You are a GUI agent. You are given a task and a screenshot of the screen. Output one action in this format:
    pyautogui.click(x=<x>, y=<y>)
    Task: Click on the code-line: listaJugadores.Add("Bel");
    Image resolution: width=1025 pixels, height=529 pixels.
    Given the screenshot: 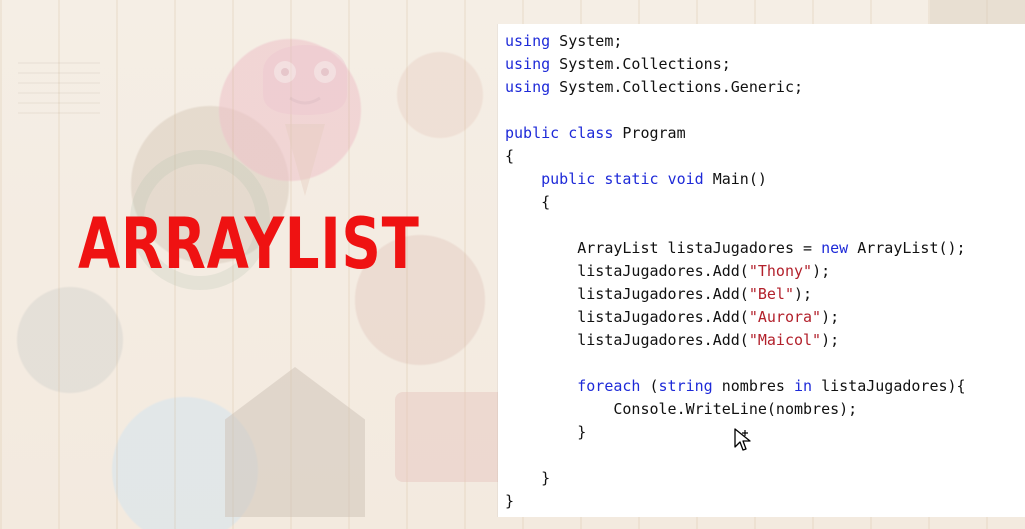 What is the action you would take?
    pyautogui.click(x=735, y=294)
    